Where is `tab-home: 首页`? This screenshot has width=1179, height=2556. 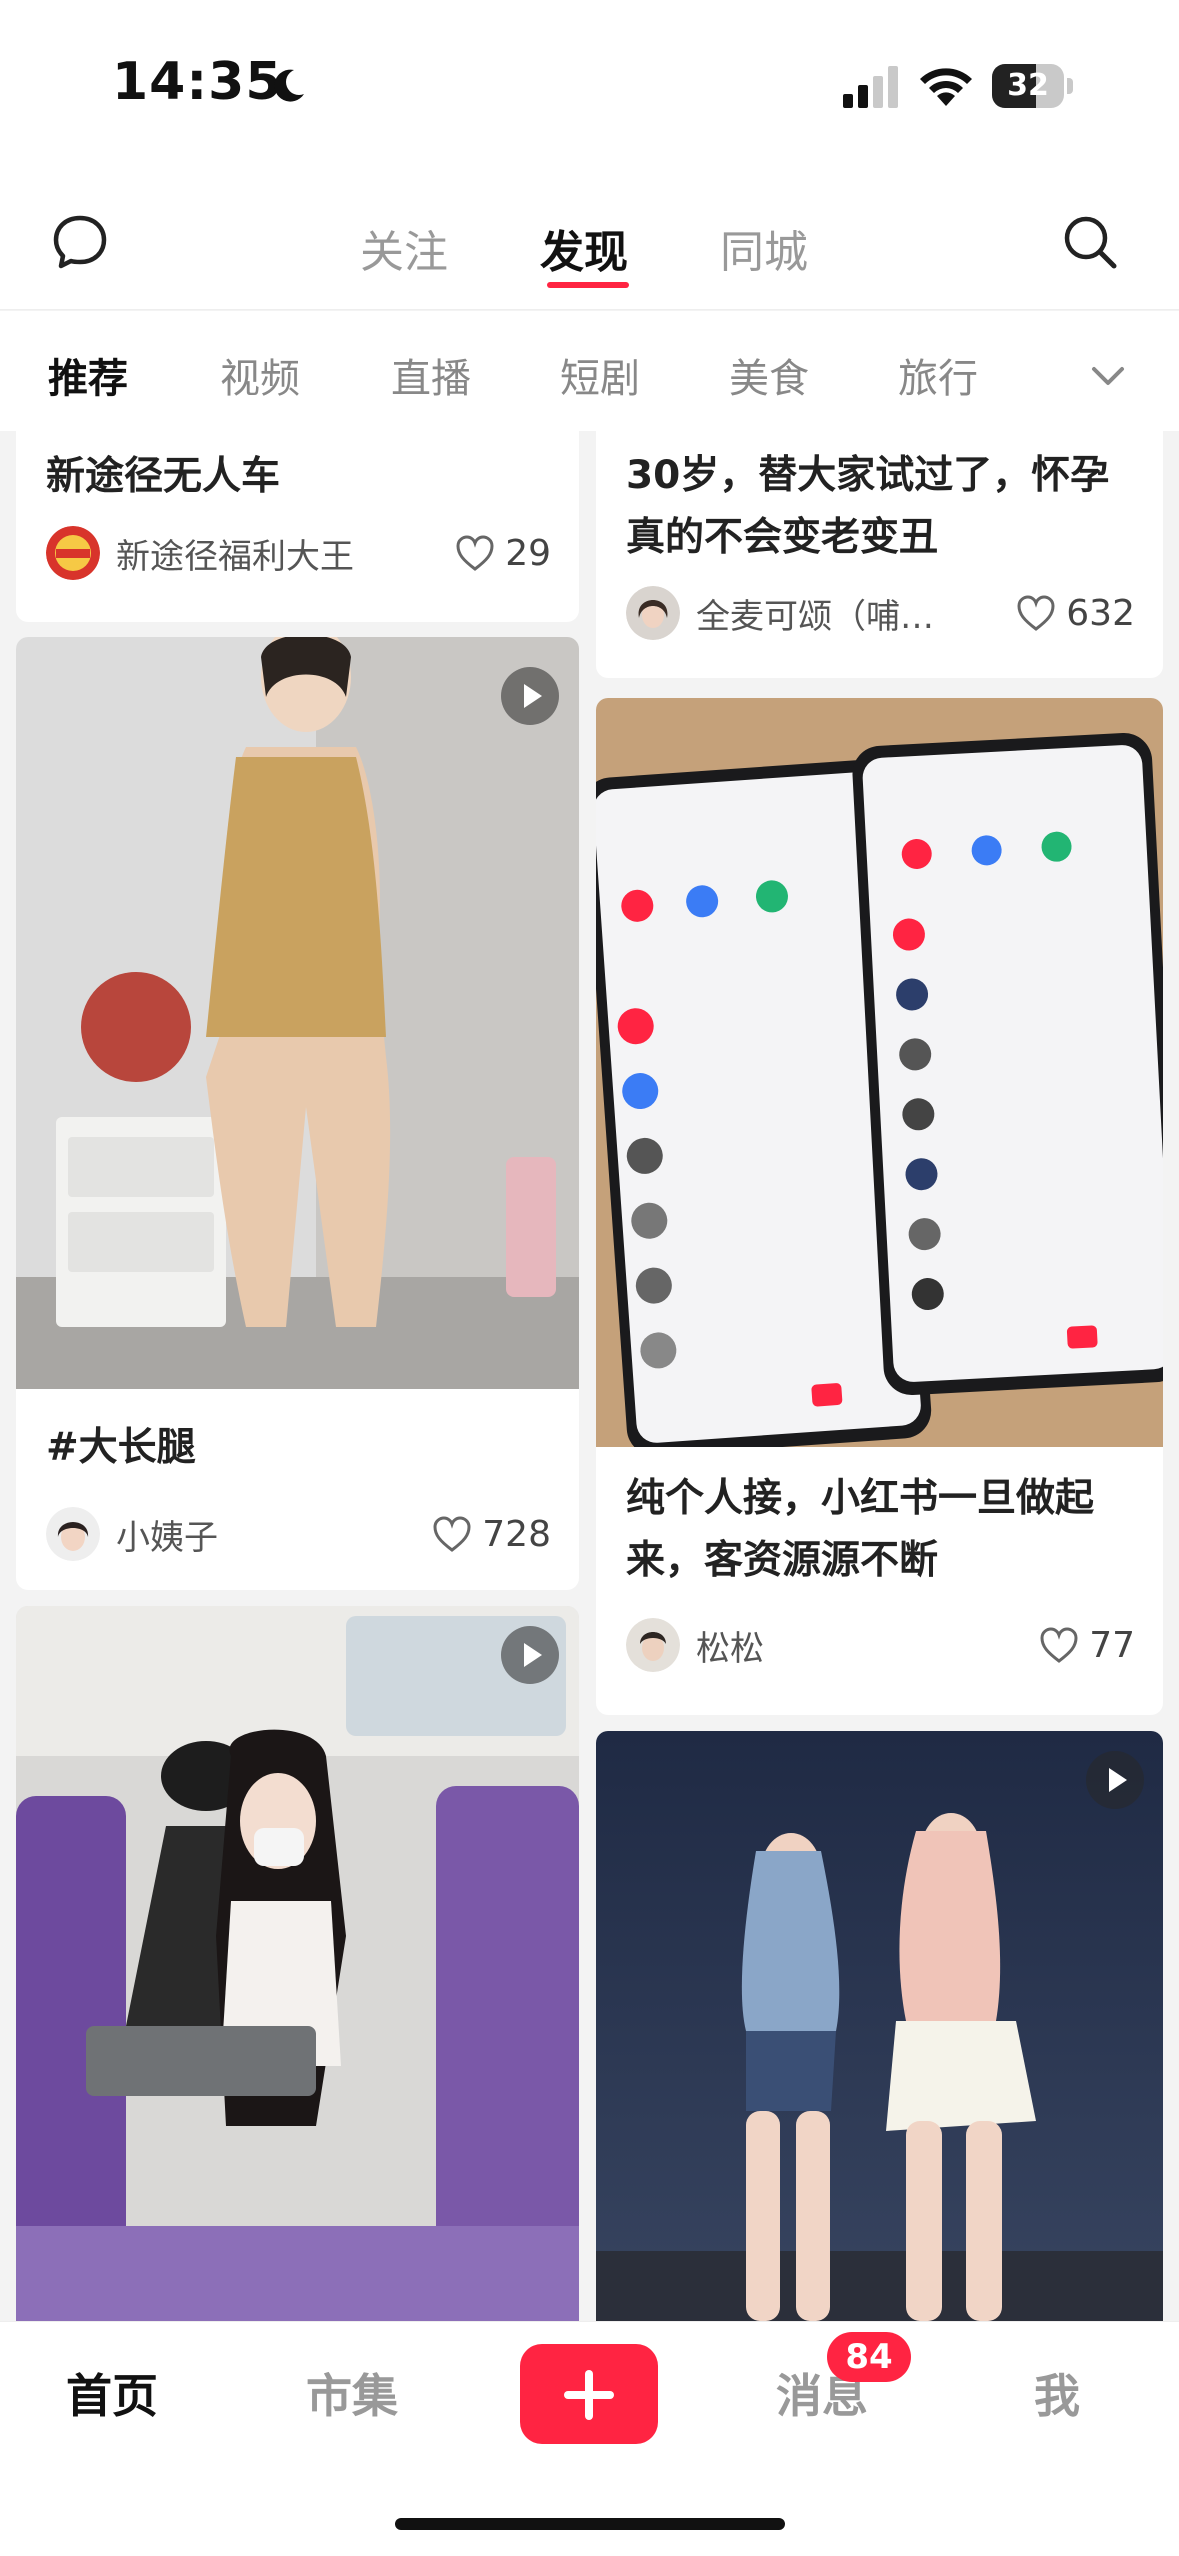 tab-home: 首页 is located at coordinates (112, 2393).